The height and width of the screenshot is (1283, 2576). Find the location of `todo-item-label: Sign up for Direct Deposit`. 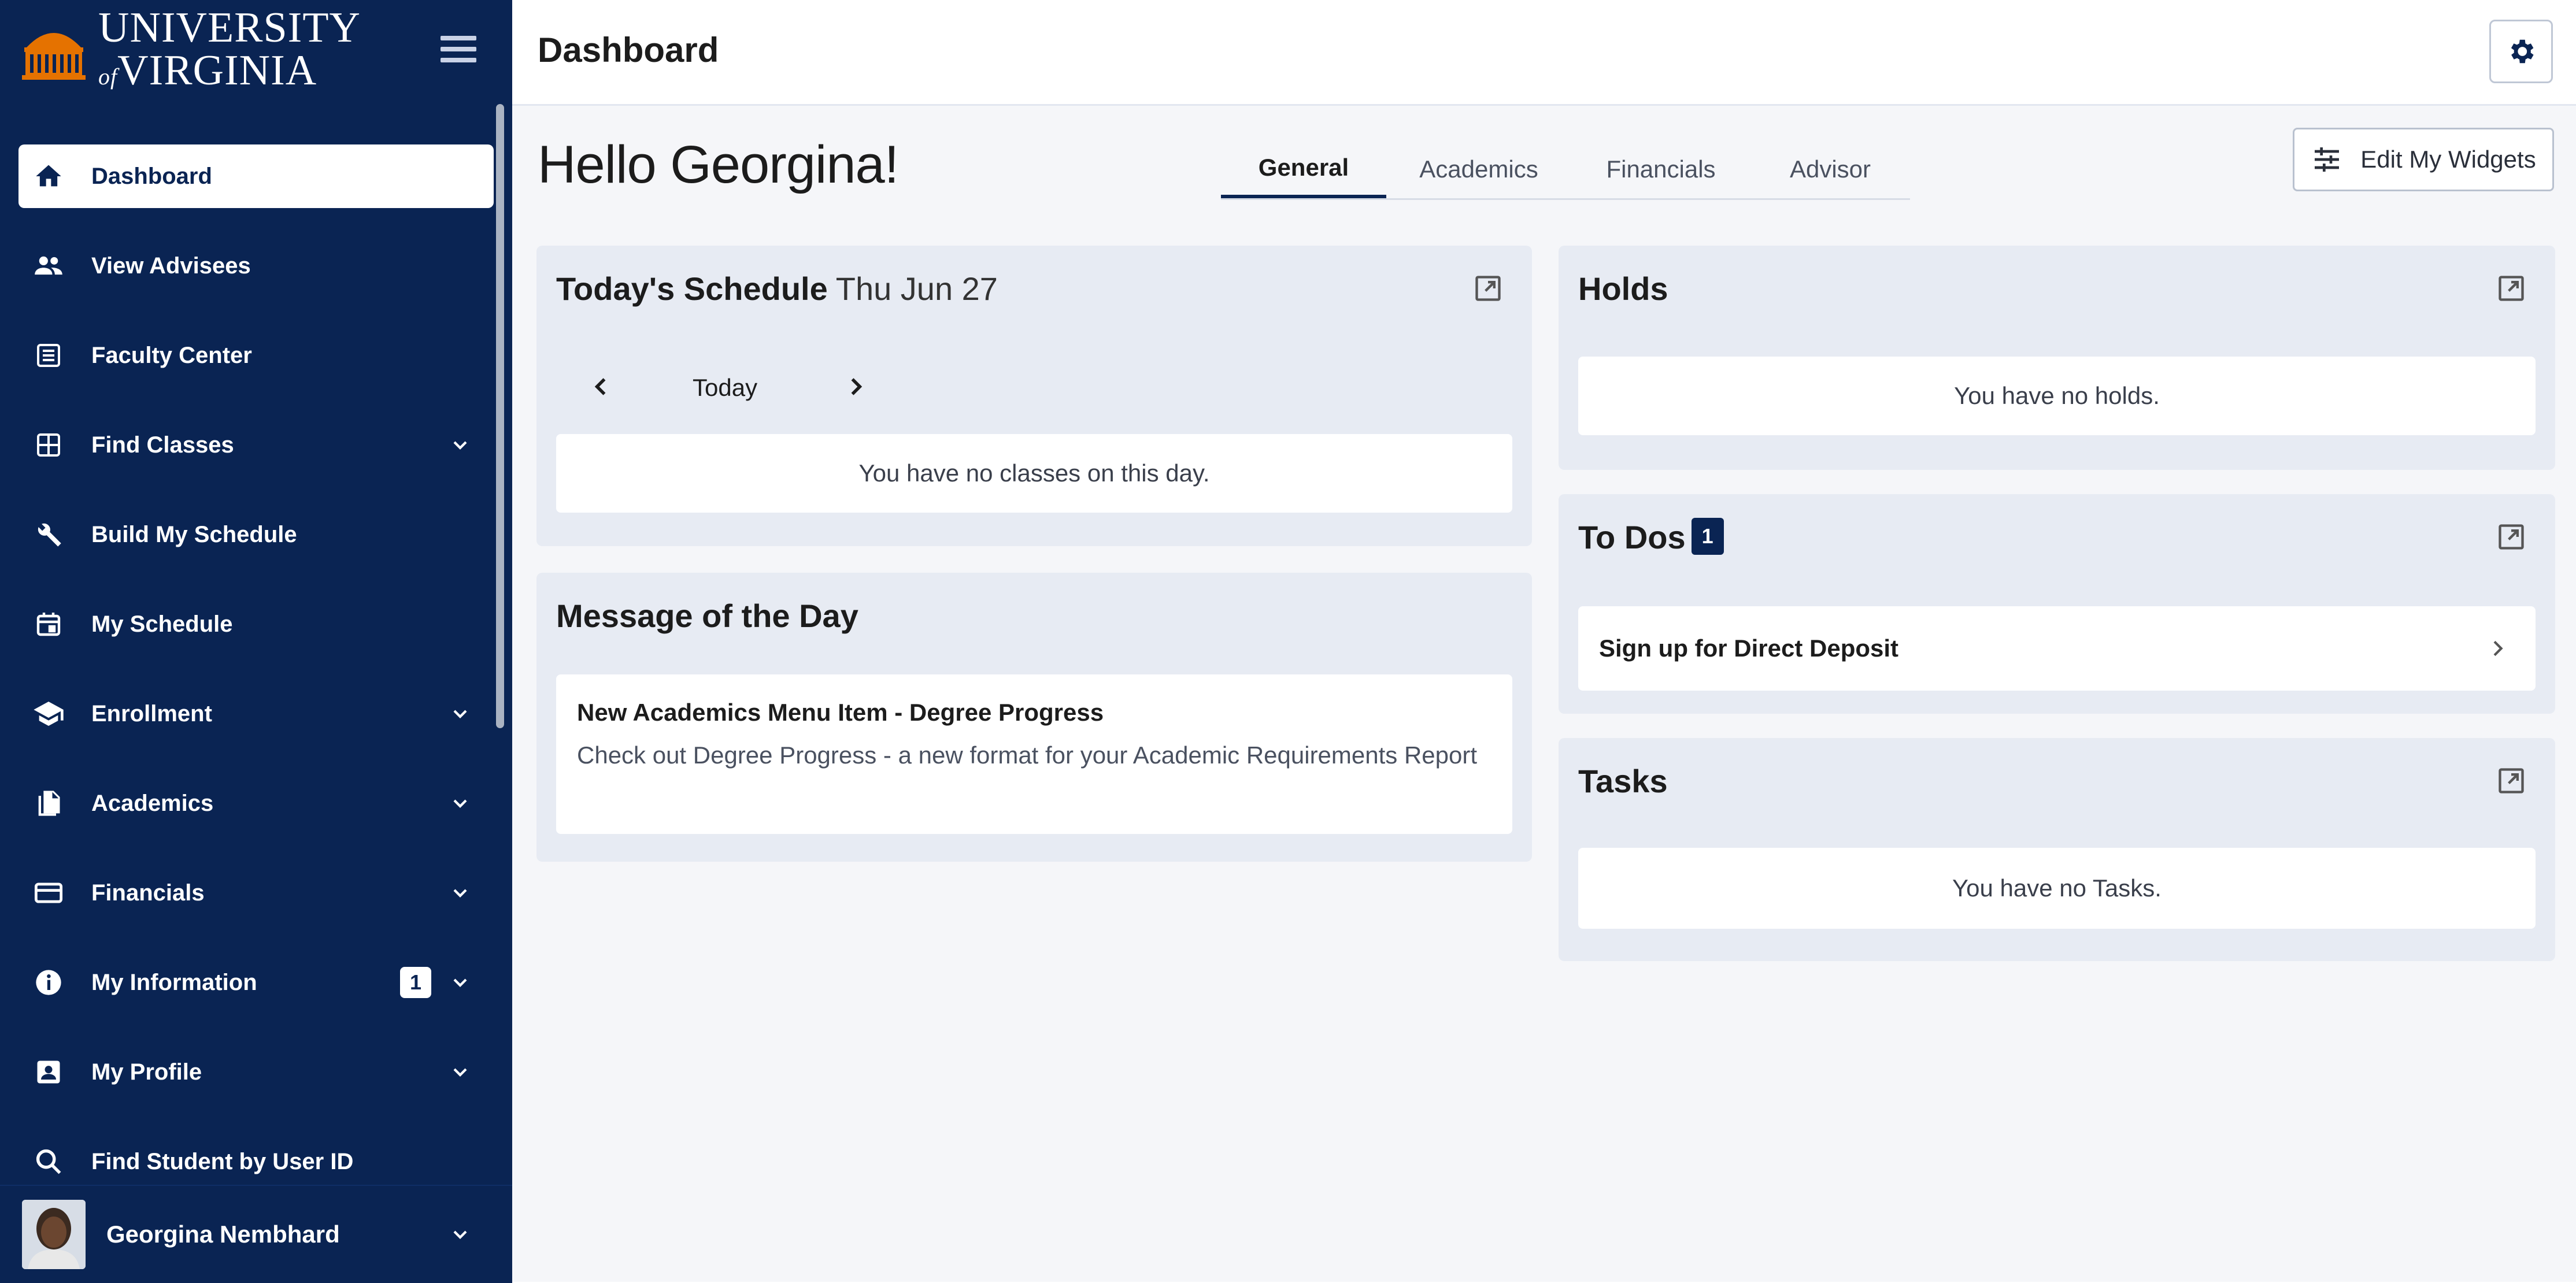

todo-item-label: Sign up for Direct Deposit is located at coordinates (1749, 648).